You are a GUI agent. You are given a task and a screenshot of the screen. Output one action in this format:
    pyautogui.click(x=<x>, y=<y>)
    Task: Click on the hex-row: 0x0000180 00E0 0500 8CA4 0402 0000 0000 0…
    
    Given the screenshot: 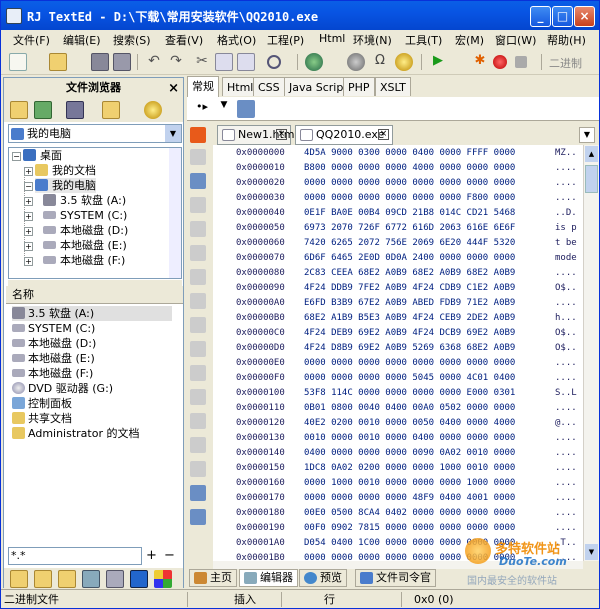 What is the action you would take?
    pyautogui.click(x=398, y=513)
    